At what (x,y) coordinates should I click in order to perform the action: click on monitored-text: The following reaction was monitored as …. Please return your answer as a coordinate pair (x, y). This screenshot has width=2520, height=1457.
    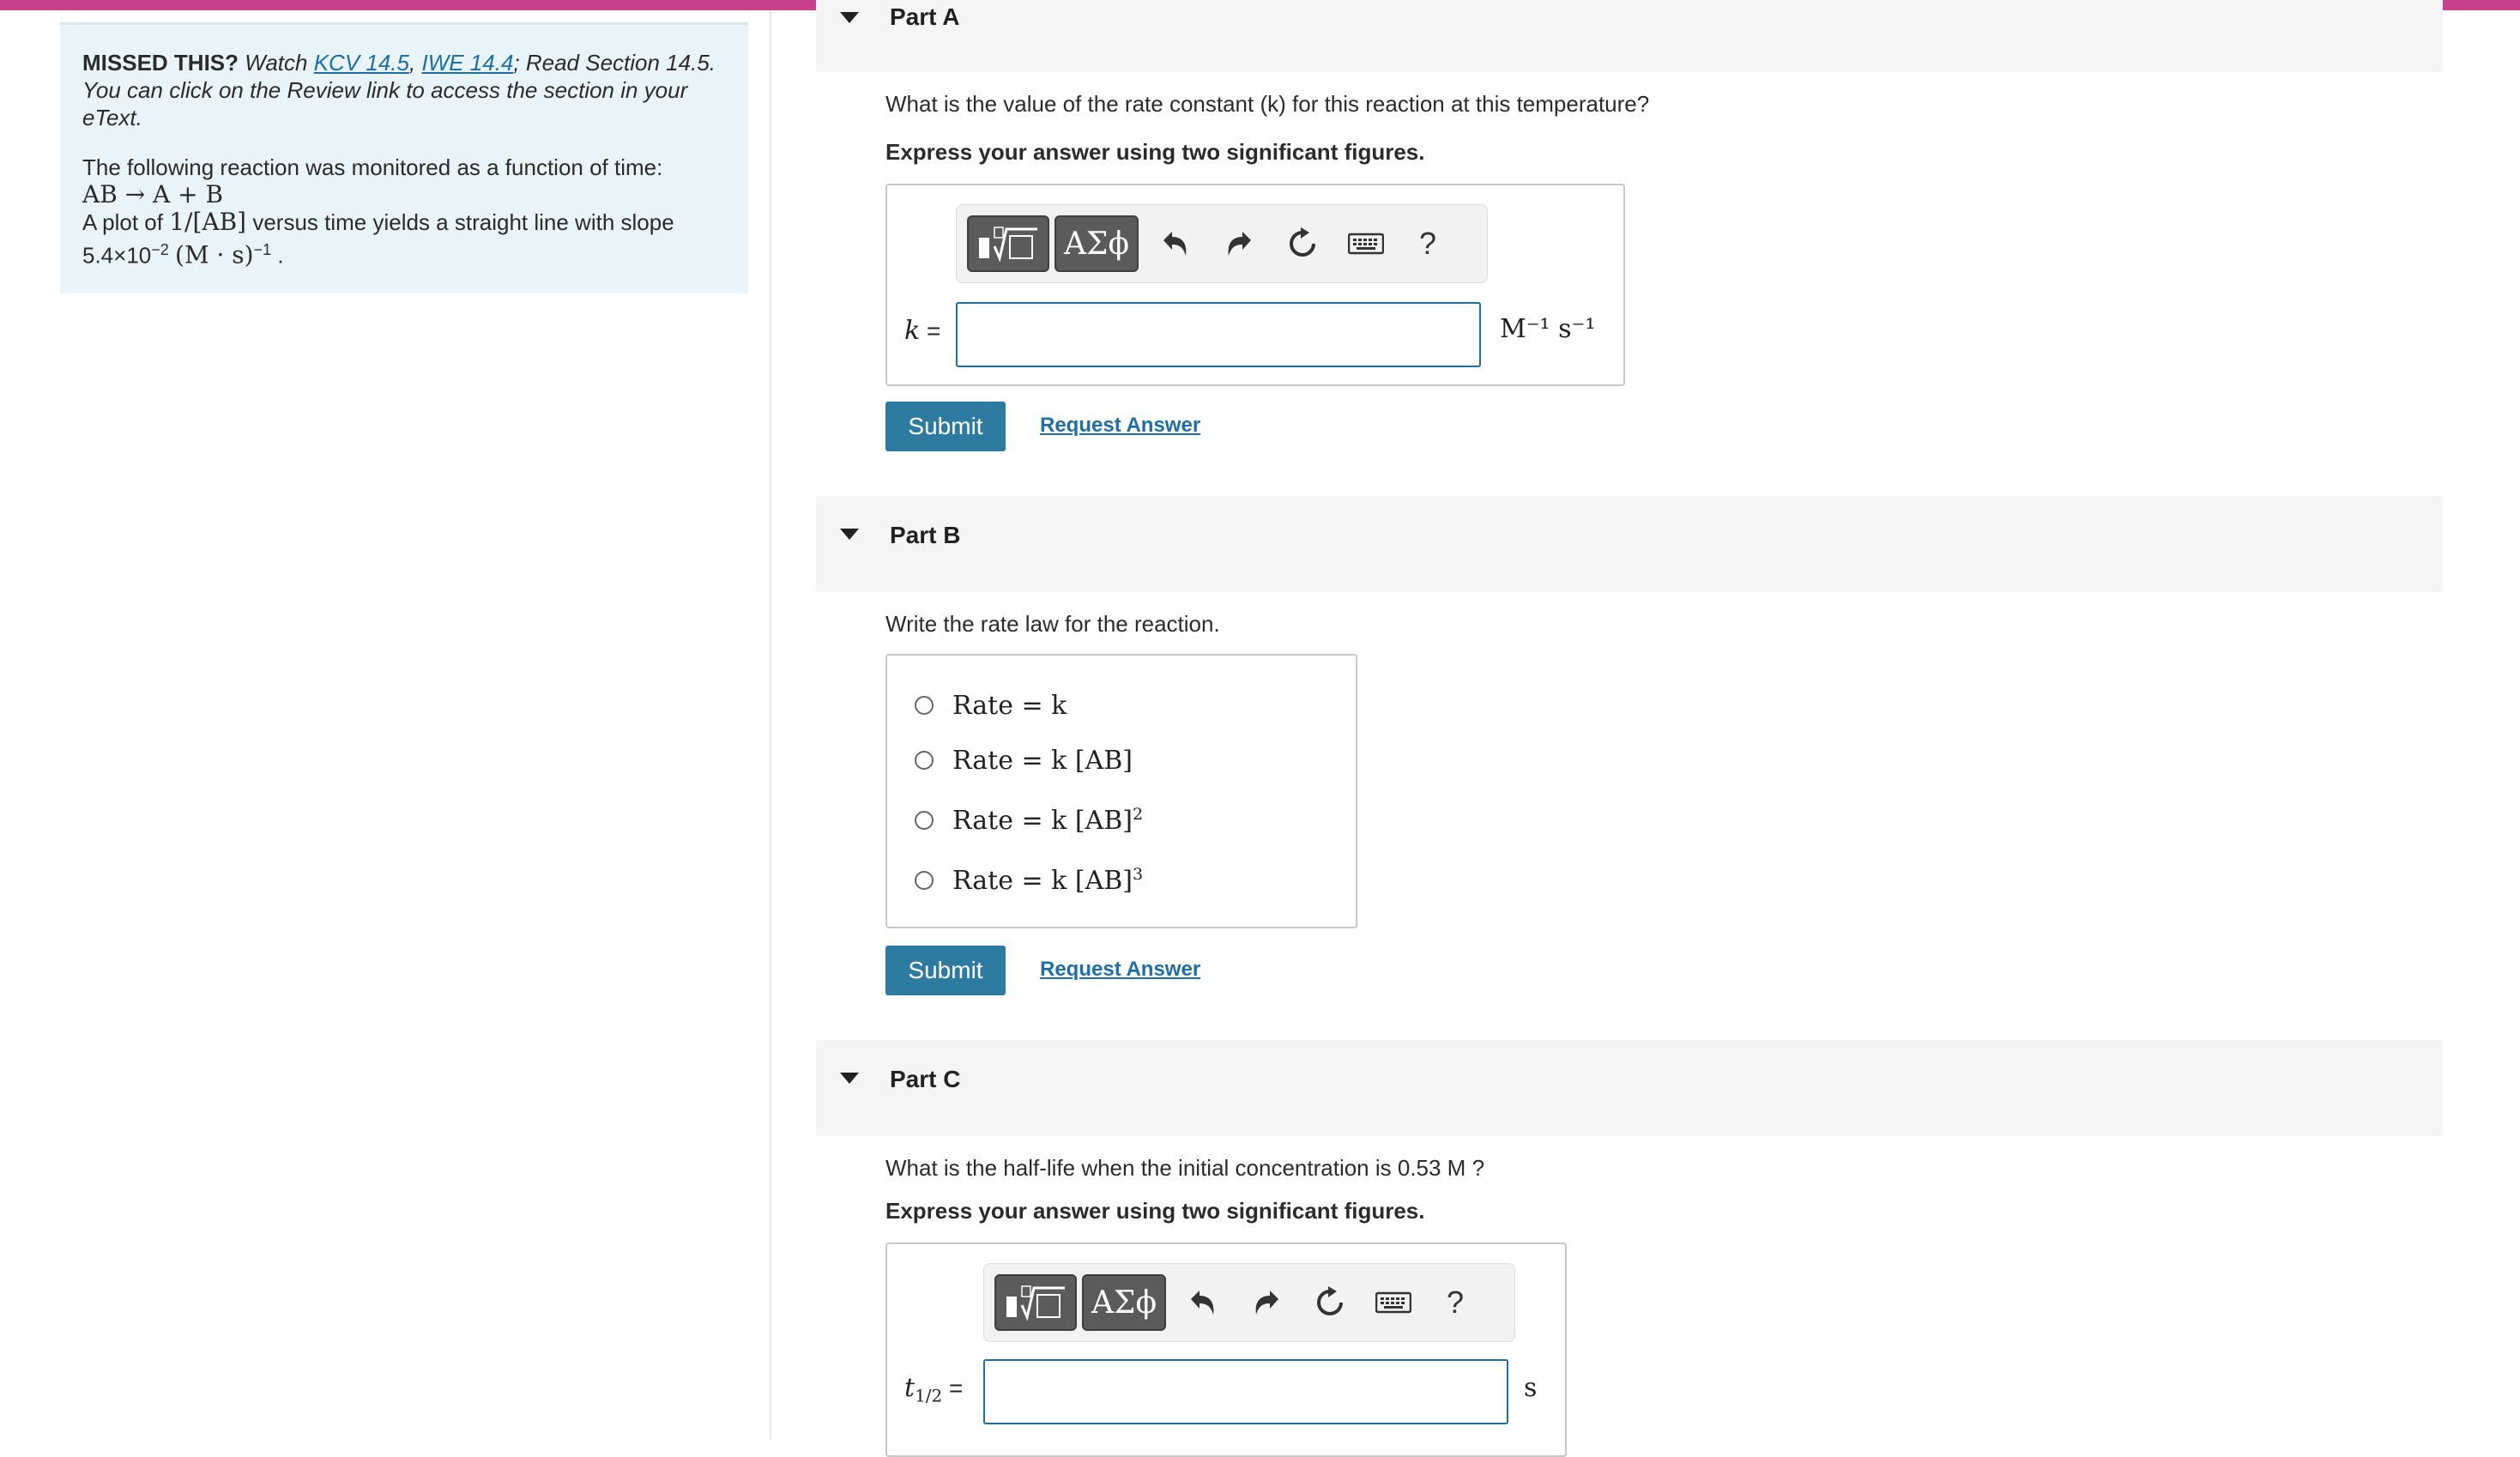
    Looking at the image, I should click on (372, 167).